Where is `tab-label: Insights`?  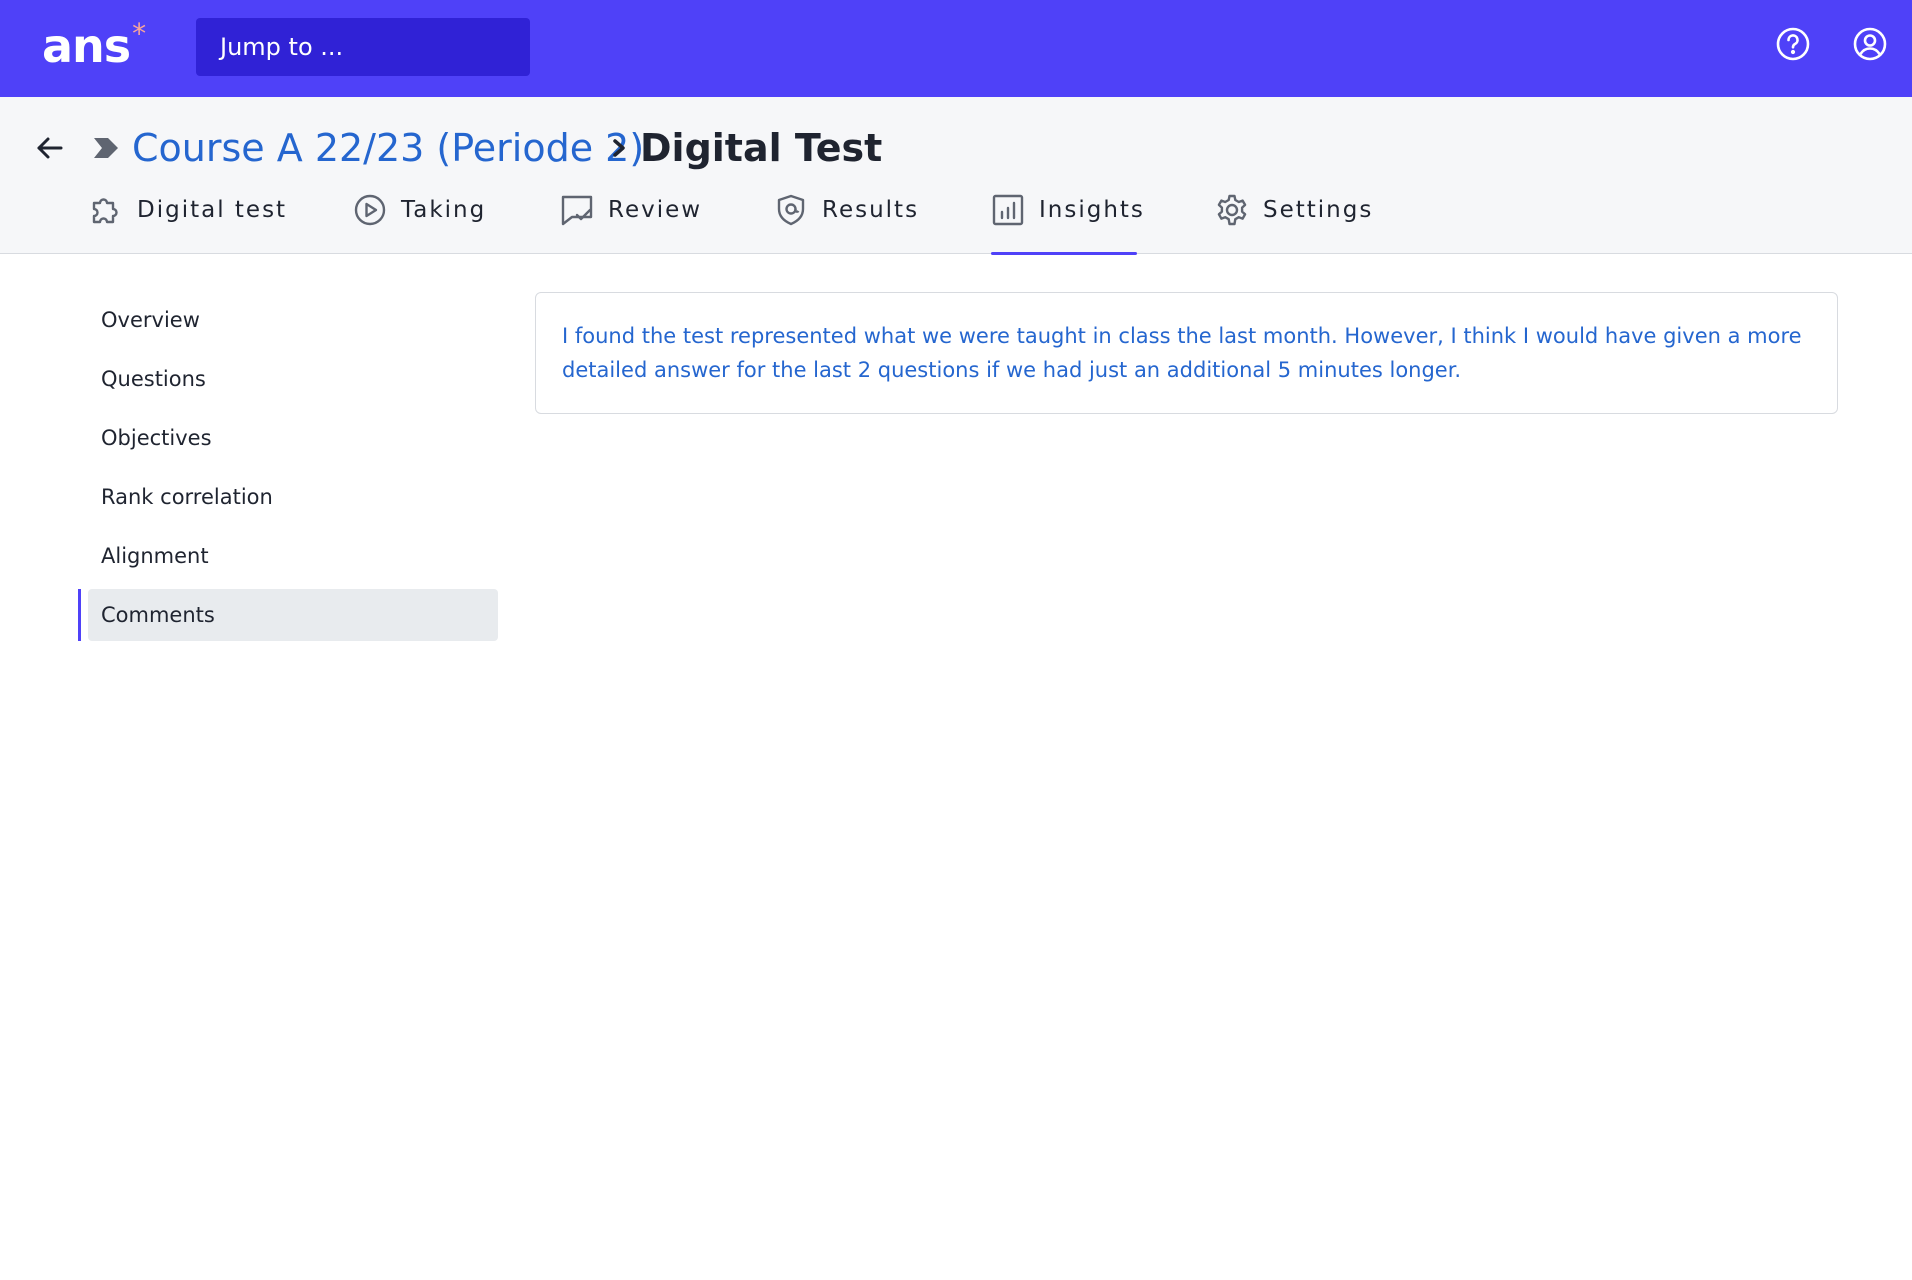 tab-label: Insights is located at coordinates (1092, 210).